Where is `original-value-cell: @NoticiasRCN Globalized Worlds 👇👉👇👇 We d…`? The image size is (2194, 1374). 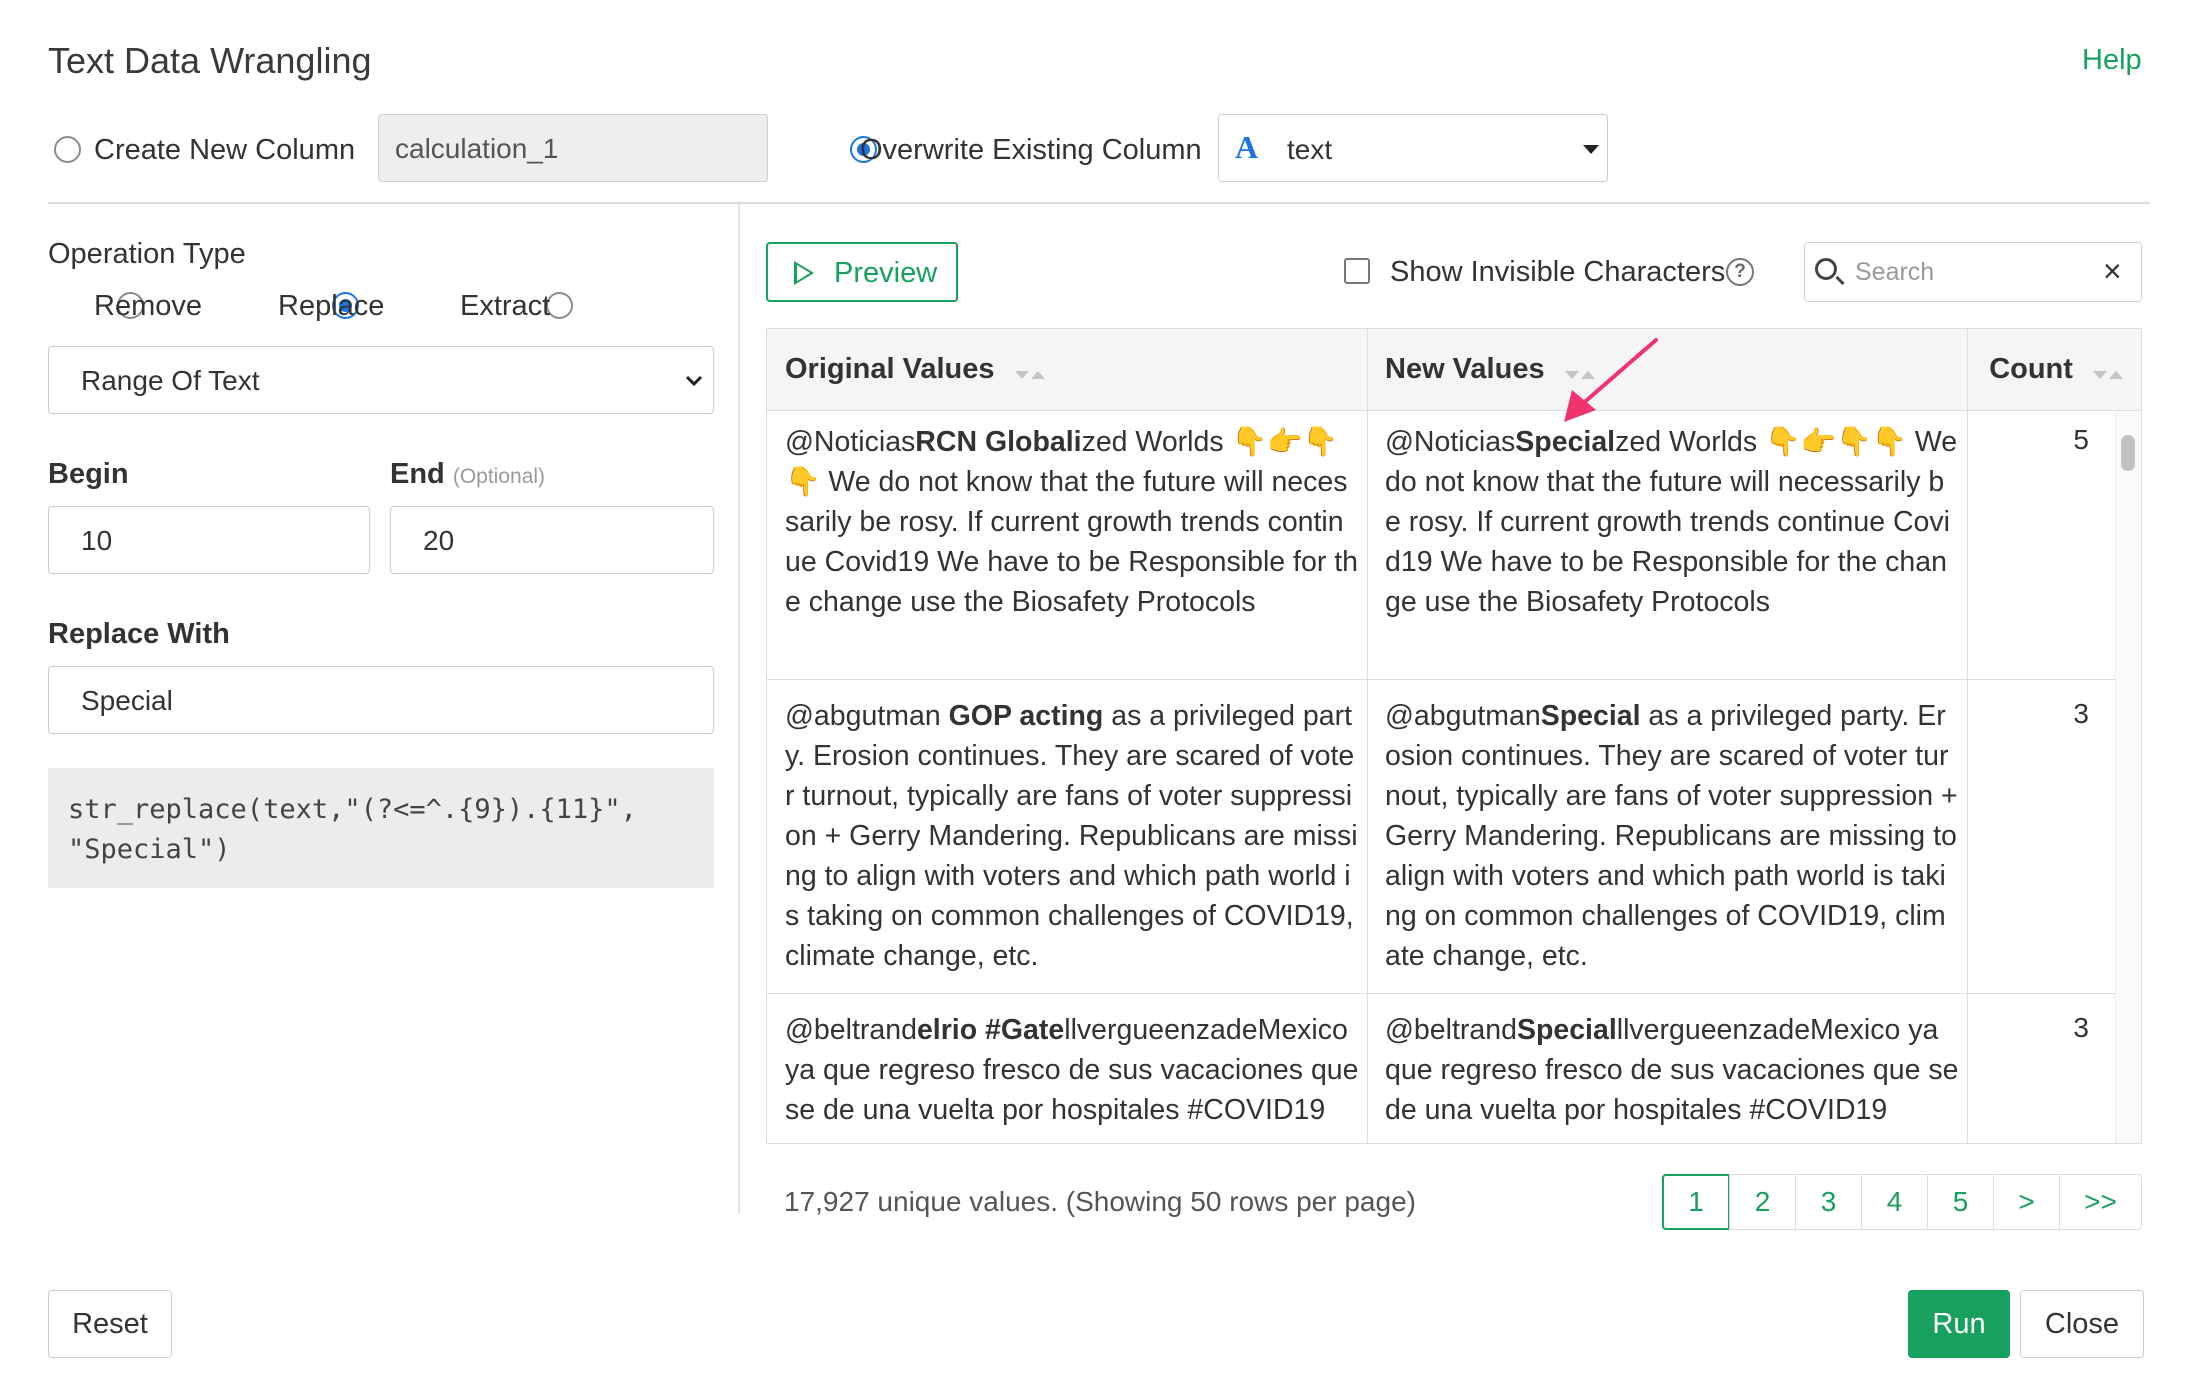
original-value-cell: @NoticiasRCN Globalized Worlds 👇👉👇👇 We d… is located at coordinates (1071, 522).